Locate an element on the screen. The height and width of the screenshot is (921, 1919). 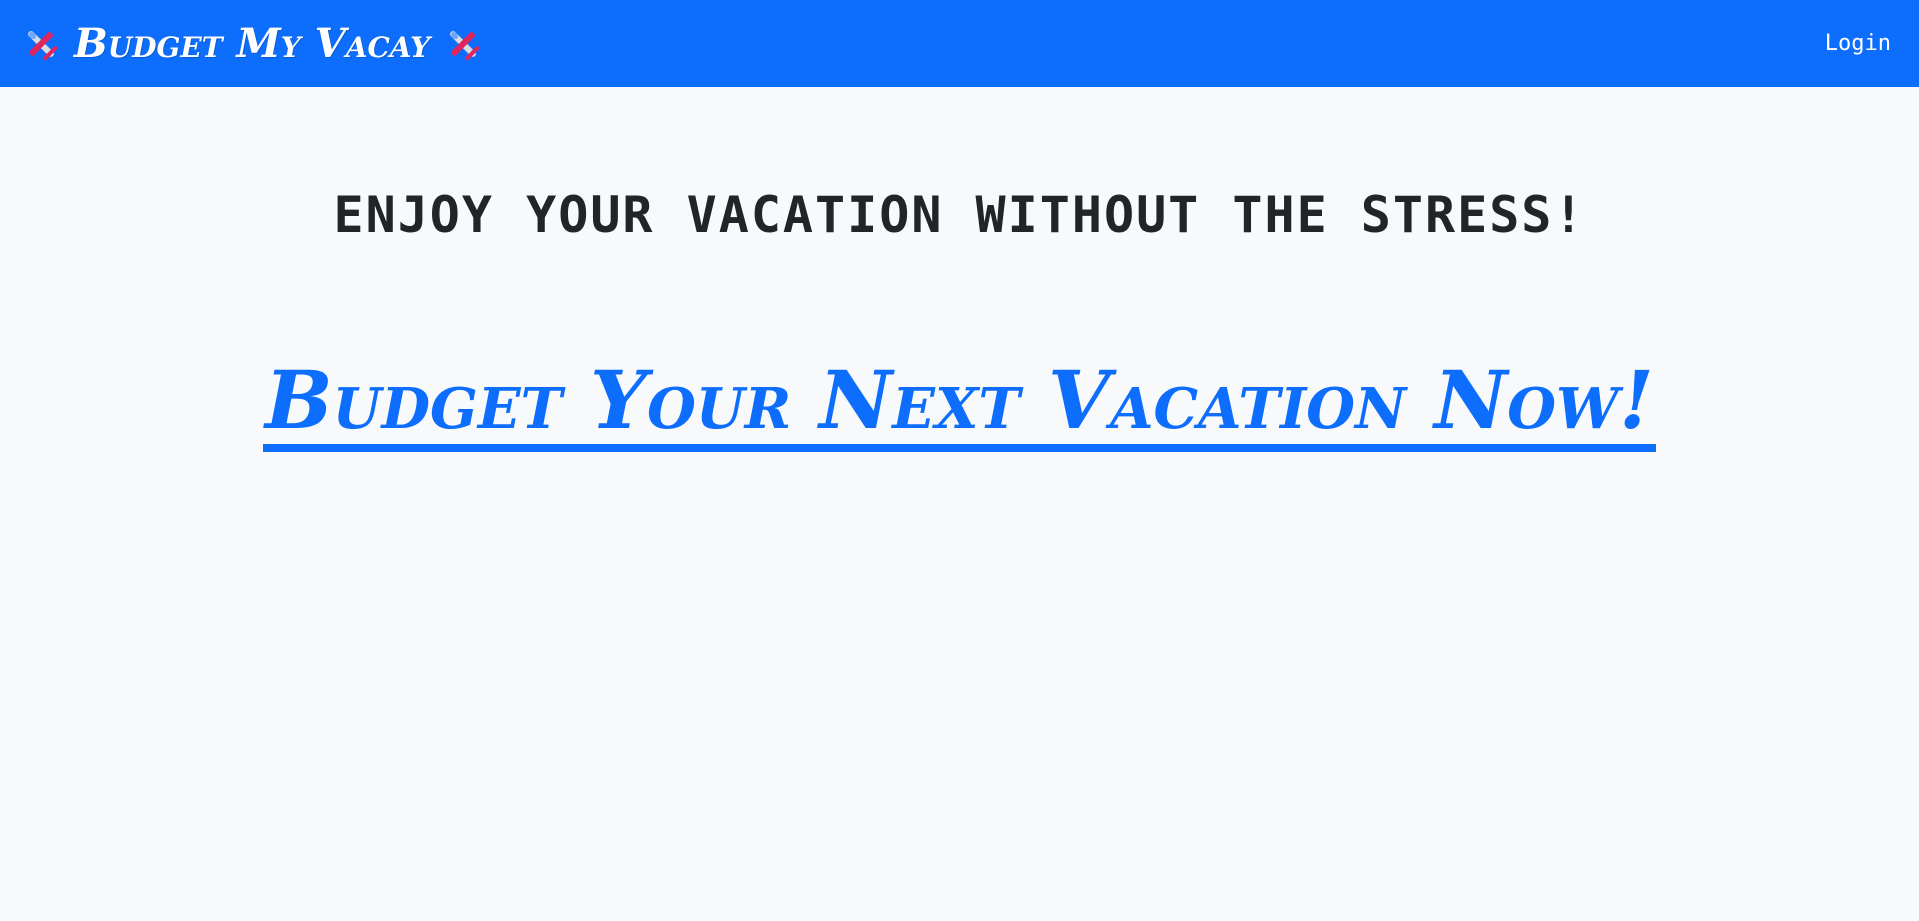
brand-title: Budget My Vacay is located at coordinates (252, 43).